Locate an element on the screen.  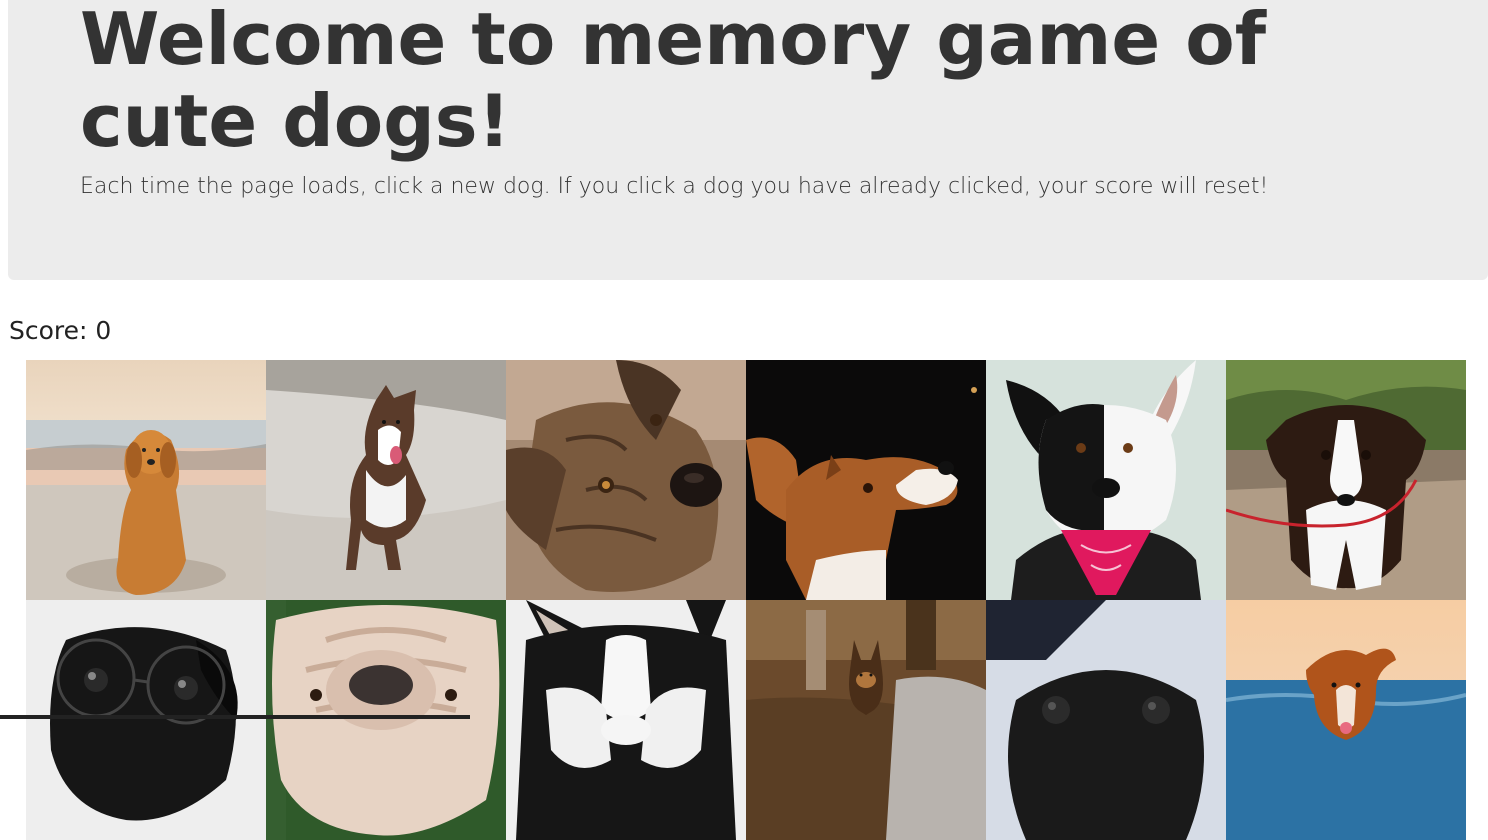
dog-image-german-shepherd is located at coordinates (866, 720).